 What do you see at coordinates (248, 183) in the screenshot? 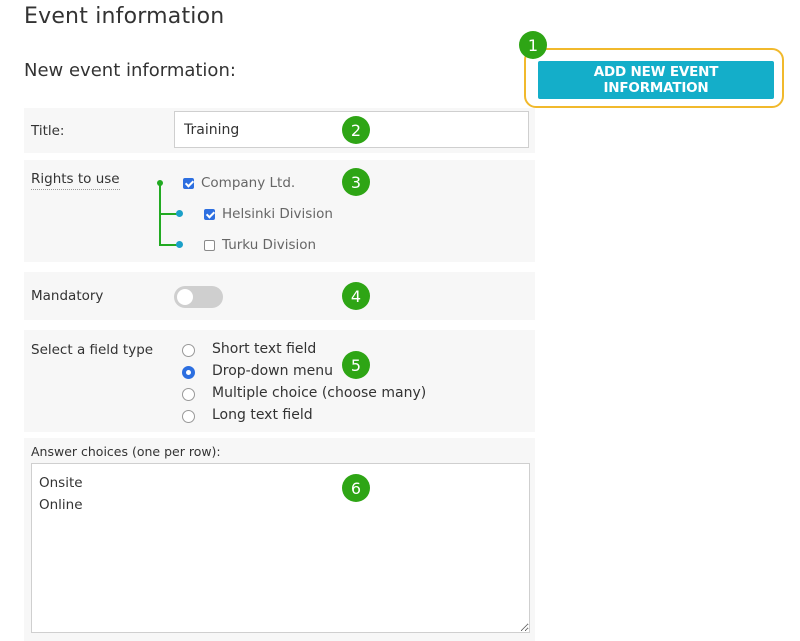
I see `checkbox-label-company-ltd: Company Ltd.` at bounding box center [248, 183].